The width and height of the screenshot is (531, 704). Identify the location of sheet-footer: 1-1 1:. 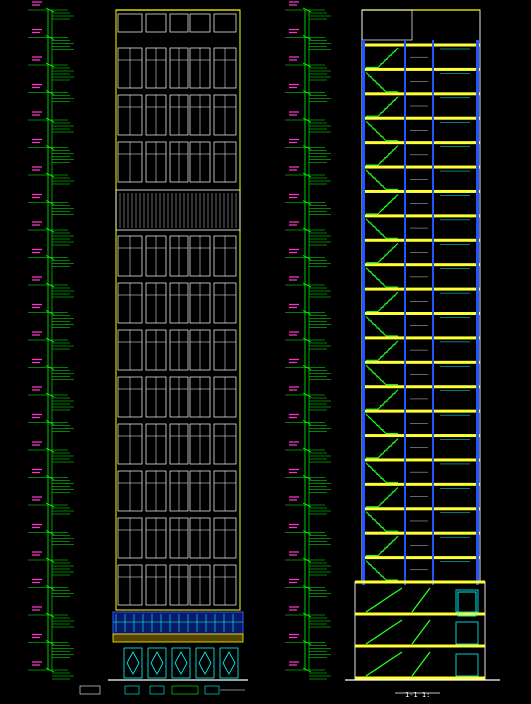
(417, 695).